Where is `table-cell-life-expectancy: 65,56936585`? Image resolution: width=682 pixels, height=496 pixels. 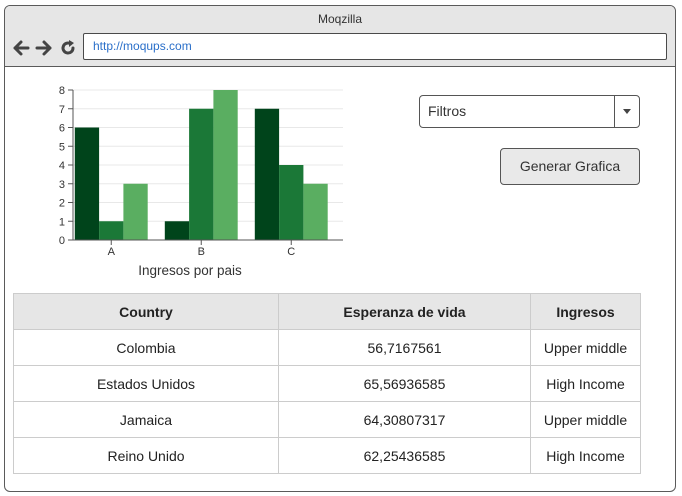 table-cell-life-expectancy: 65,56936585 is located at coordinates (404, 383).